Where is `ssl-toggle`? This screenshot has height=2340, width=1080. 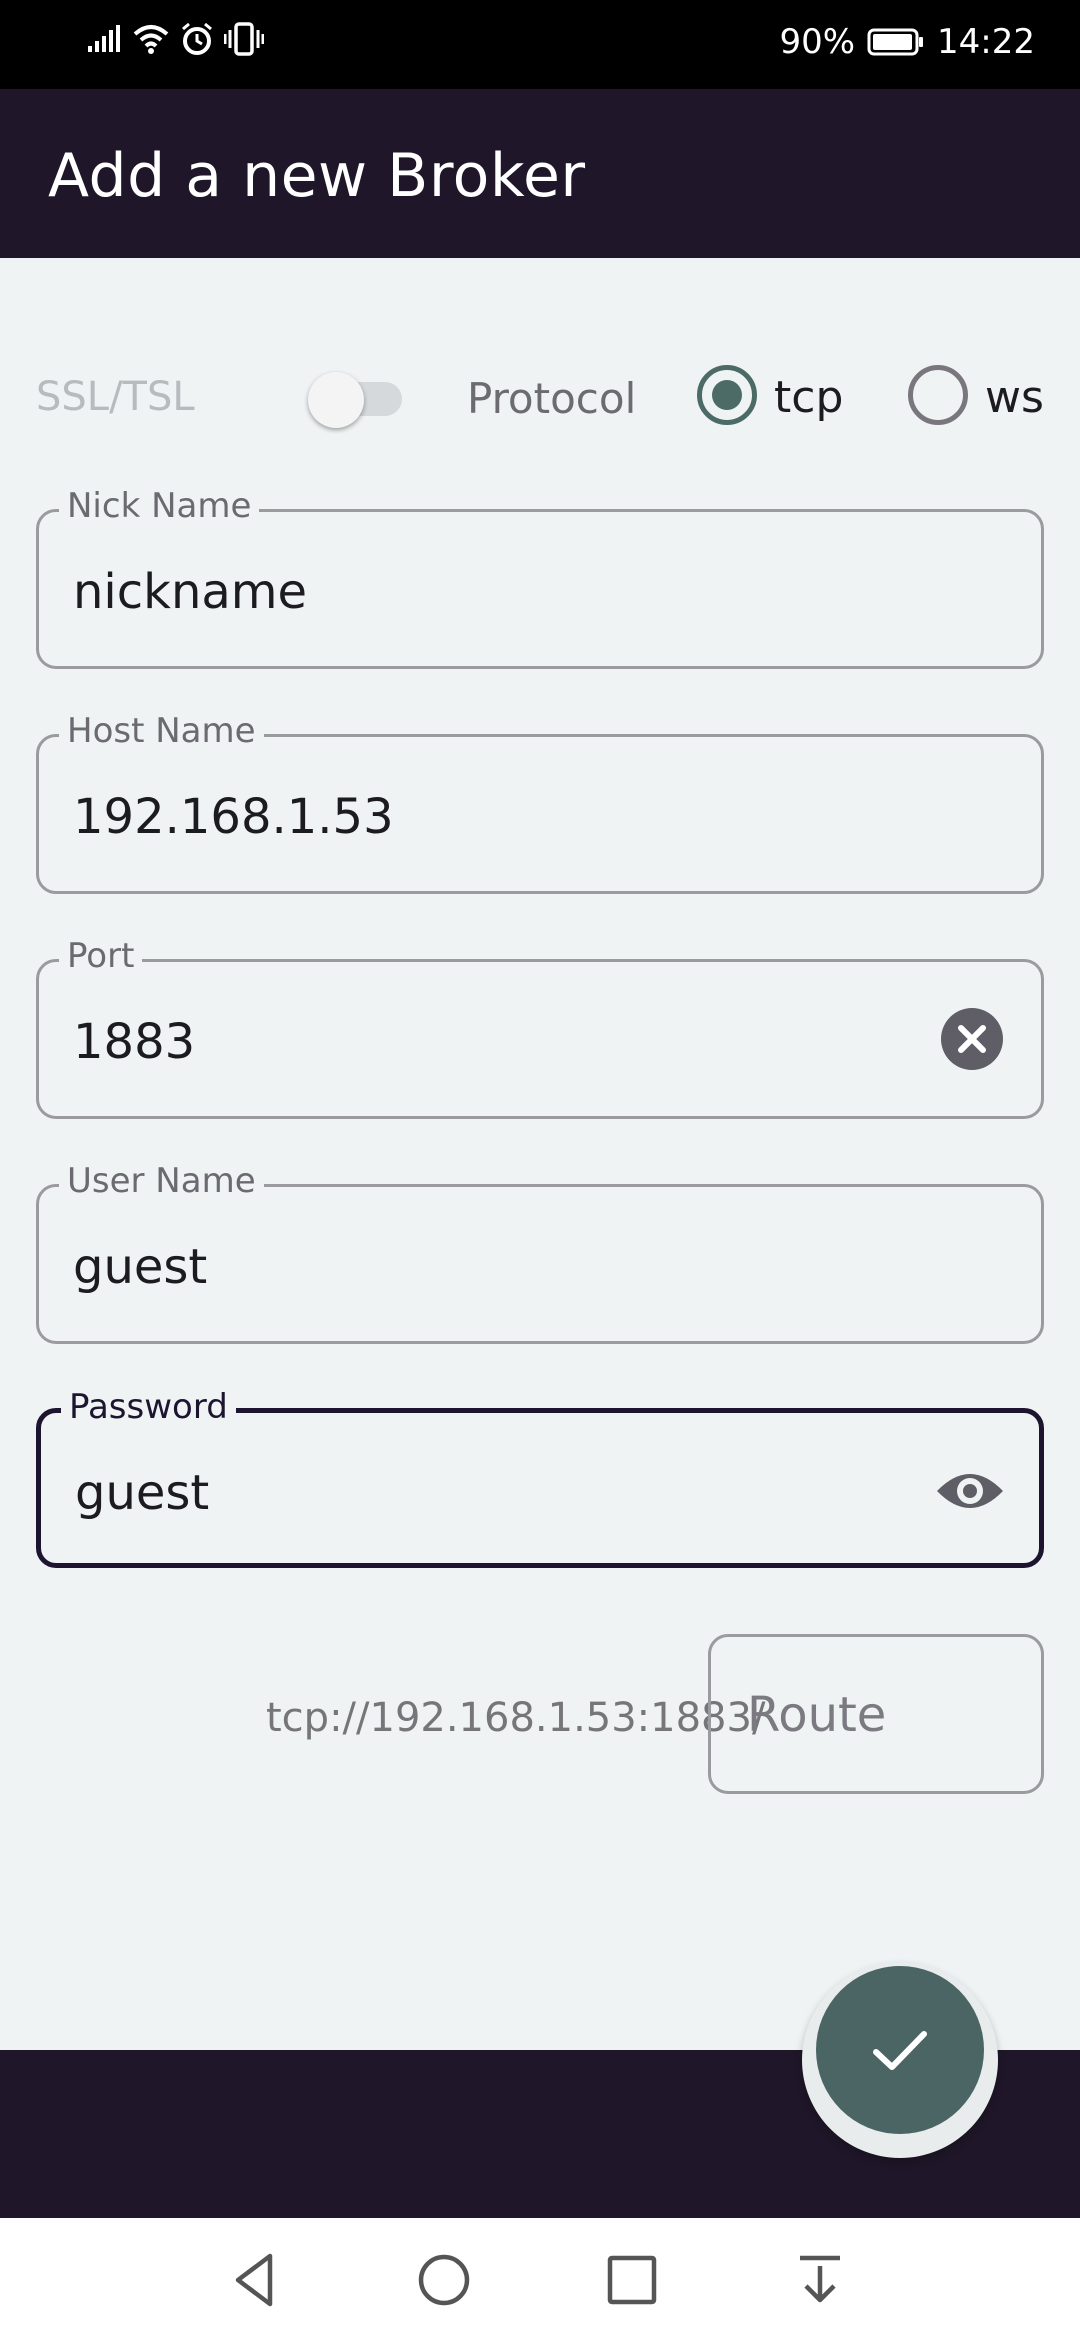 ssl-toggle is located at coordinates (356, 400).